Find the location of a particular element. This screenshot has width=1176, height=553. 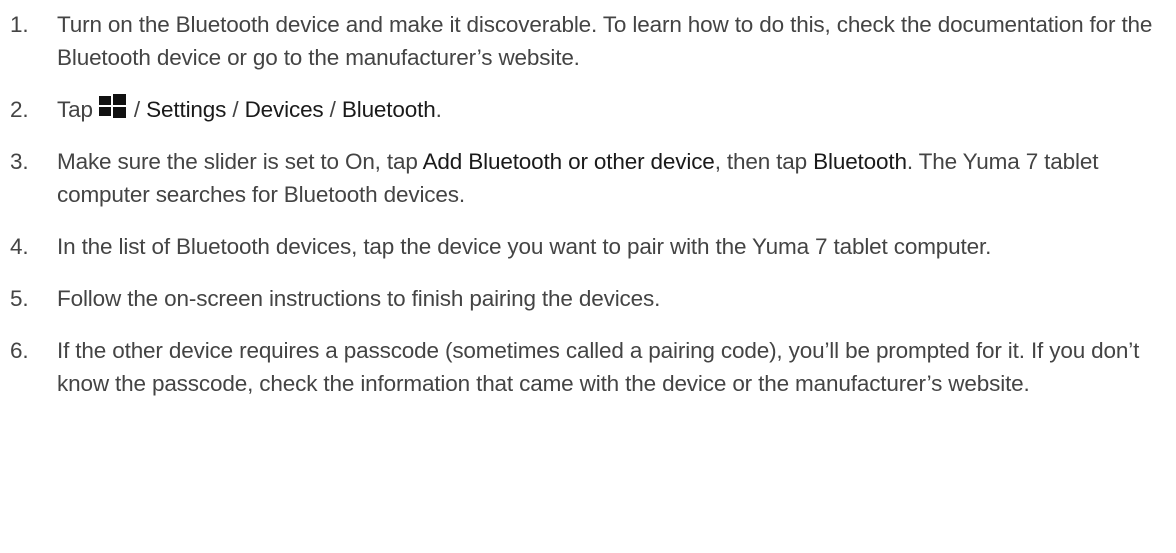

step-number: 3. is located at coordinates (19, 161).